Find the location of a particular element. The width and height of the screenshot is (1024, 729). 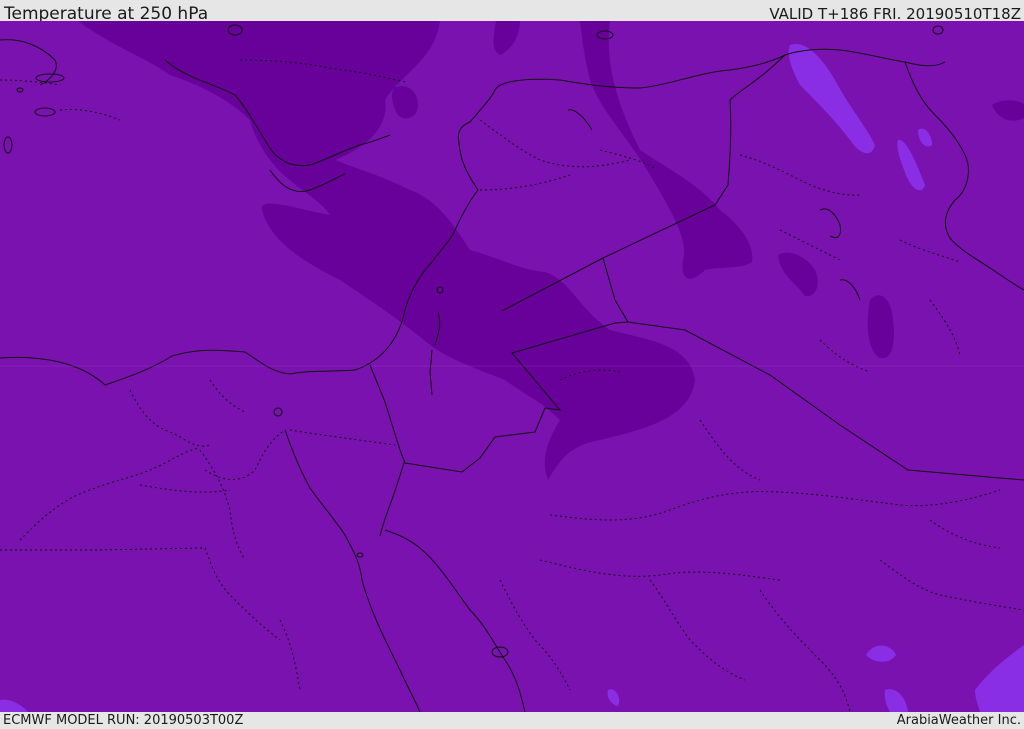

credit-label: ArabiaWeather Inc. is located at coordinates (958, 720).